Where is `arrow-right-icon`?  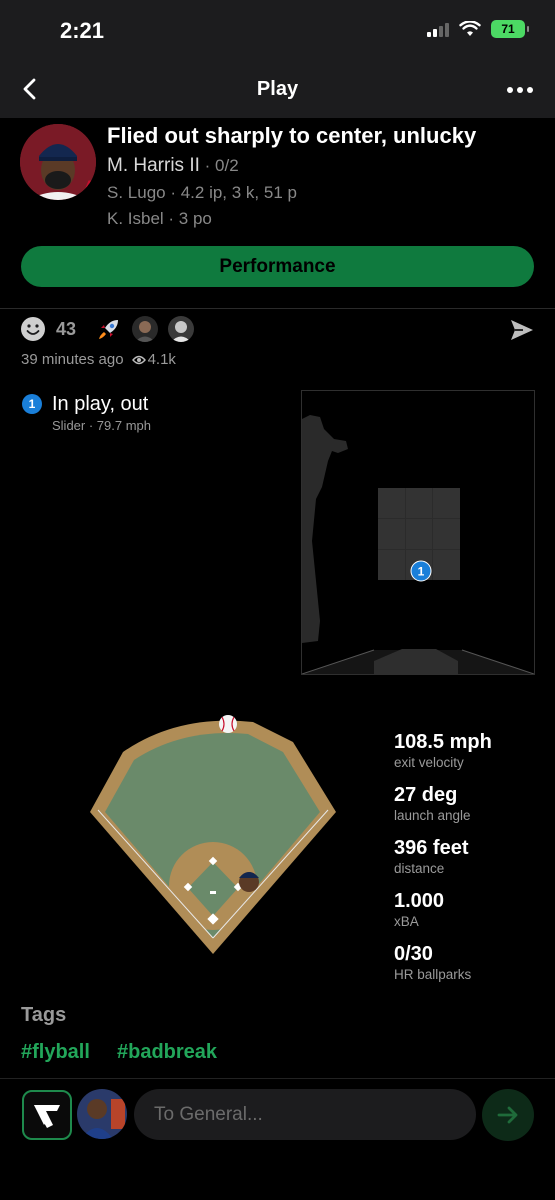 arrow-right-icon is located at coordinates (507, 1115).